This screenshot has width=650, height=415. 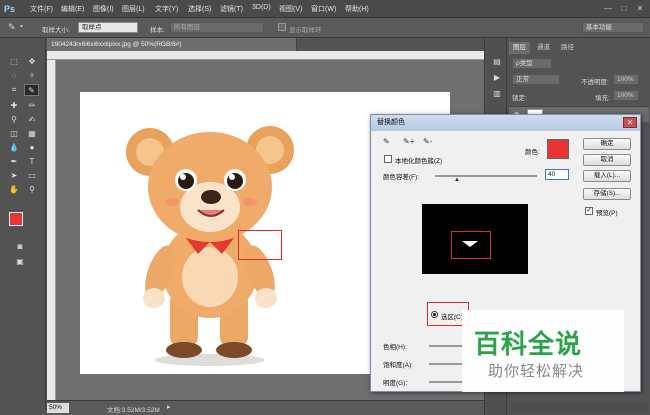 I want to click on vertical-ruler, so click(x=51, y=230).